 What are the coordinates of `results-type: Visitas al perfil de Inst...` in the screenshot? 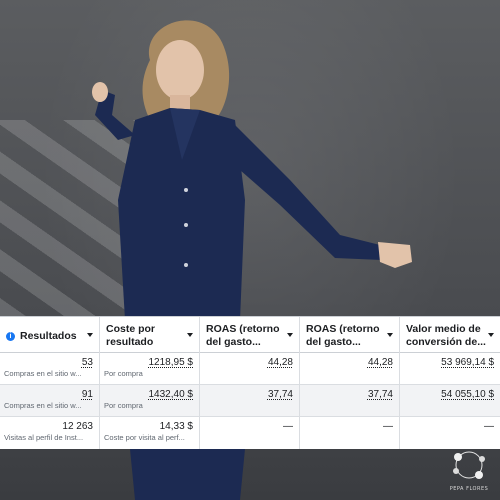 It's located at (44, 437).